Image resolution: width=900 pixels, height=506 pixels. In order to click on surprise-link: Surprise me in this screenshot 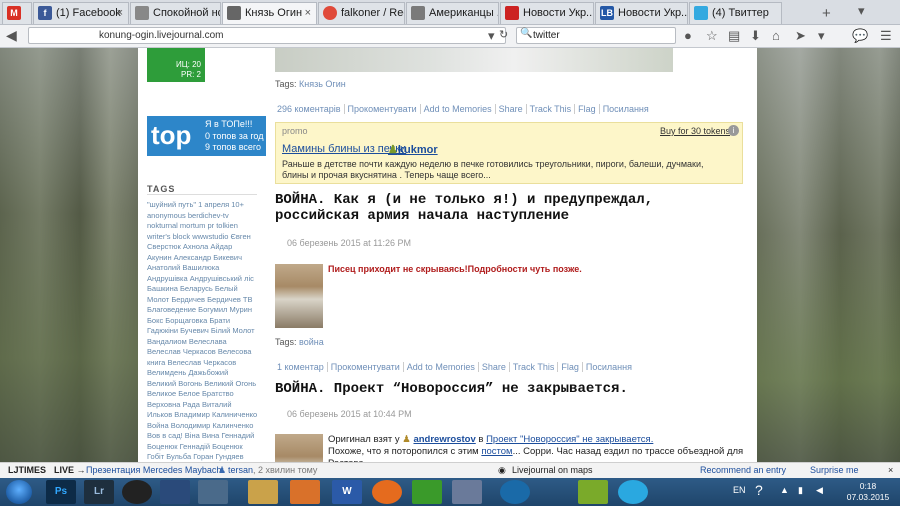, I will do `click(834, 470)`.